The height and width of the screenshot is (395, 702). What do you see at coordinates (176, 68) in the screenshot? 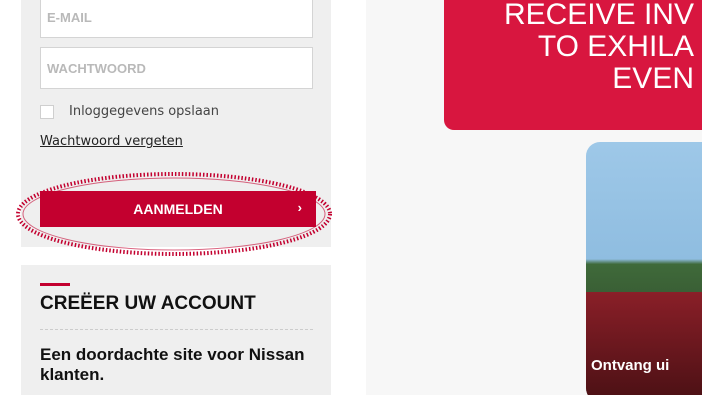
I see `password-field` at bounding box center [176, 68].